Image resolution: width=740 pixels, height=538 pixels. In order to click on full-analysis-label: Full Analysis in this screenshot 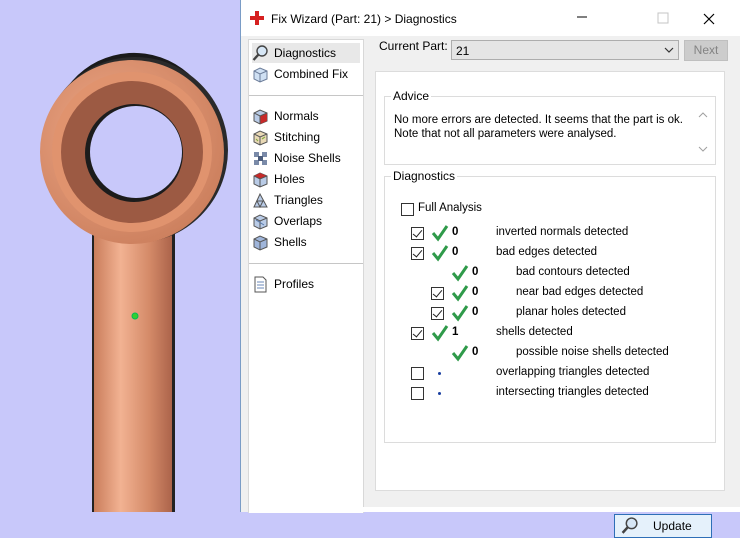, I will do `click(450, 208)`.